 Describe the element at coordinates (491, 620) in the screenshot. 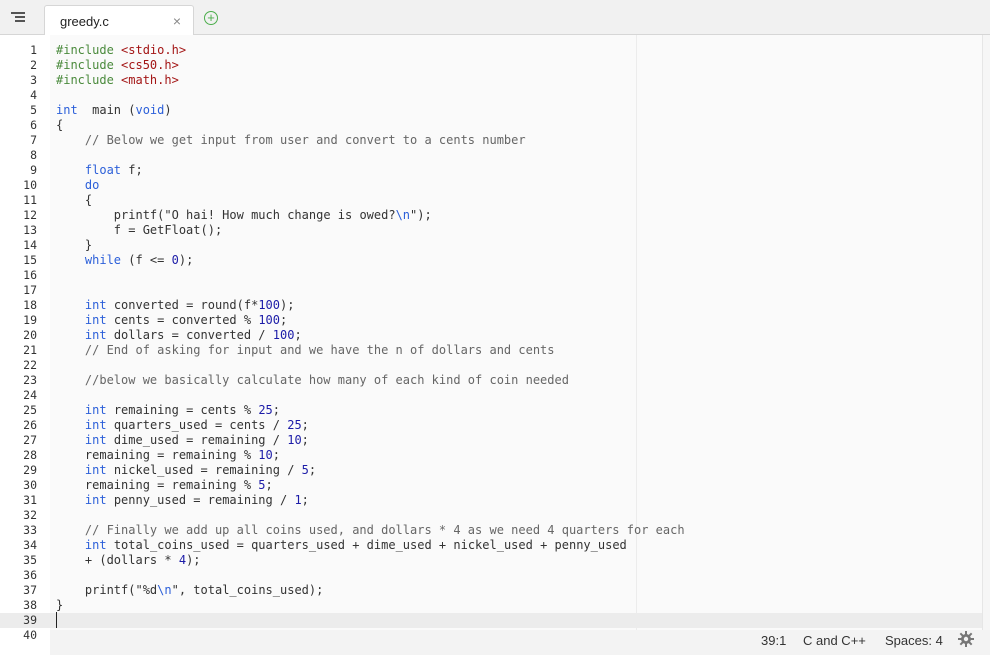

I see `code-line: 39` at that location.